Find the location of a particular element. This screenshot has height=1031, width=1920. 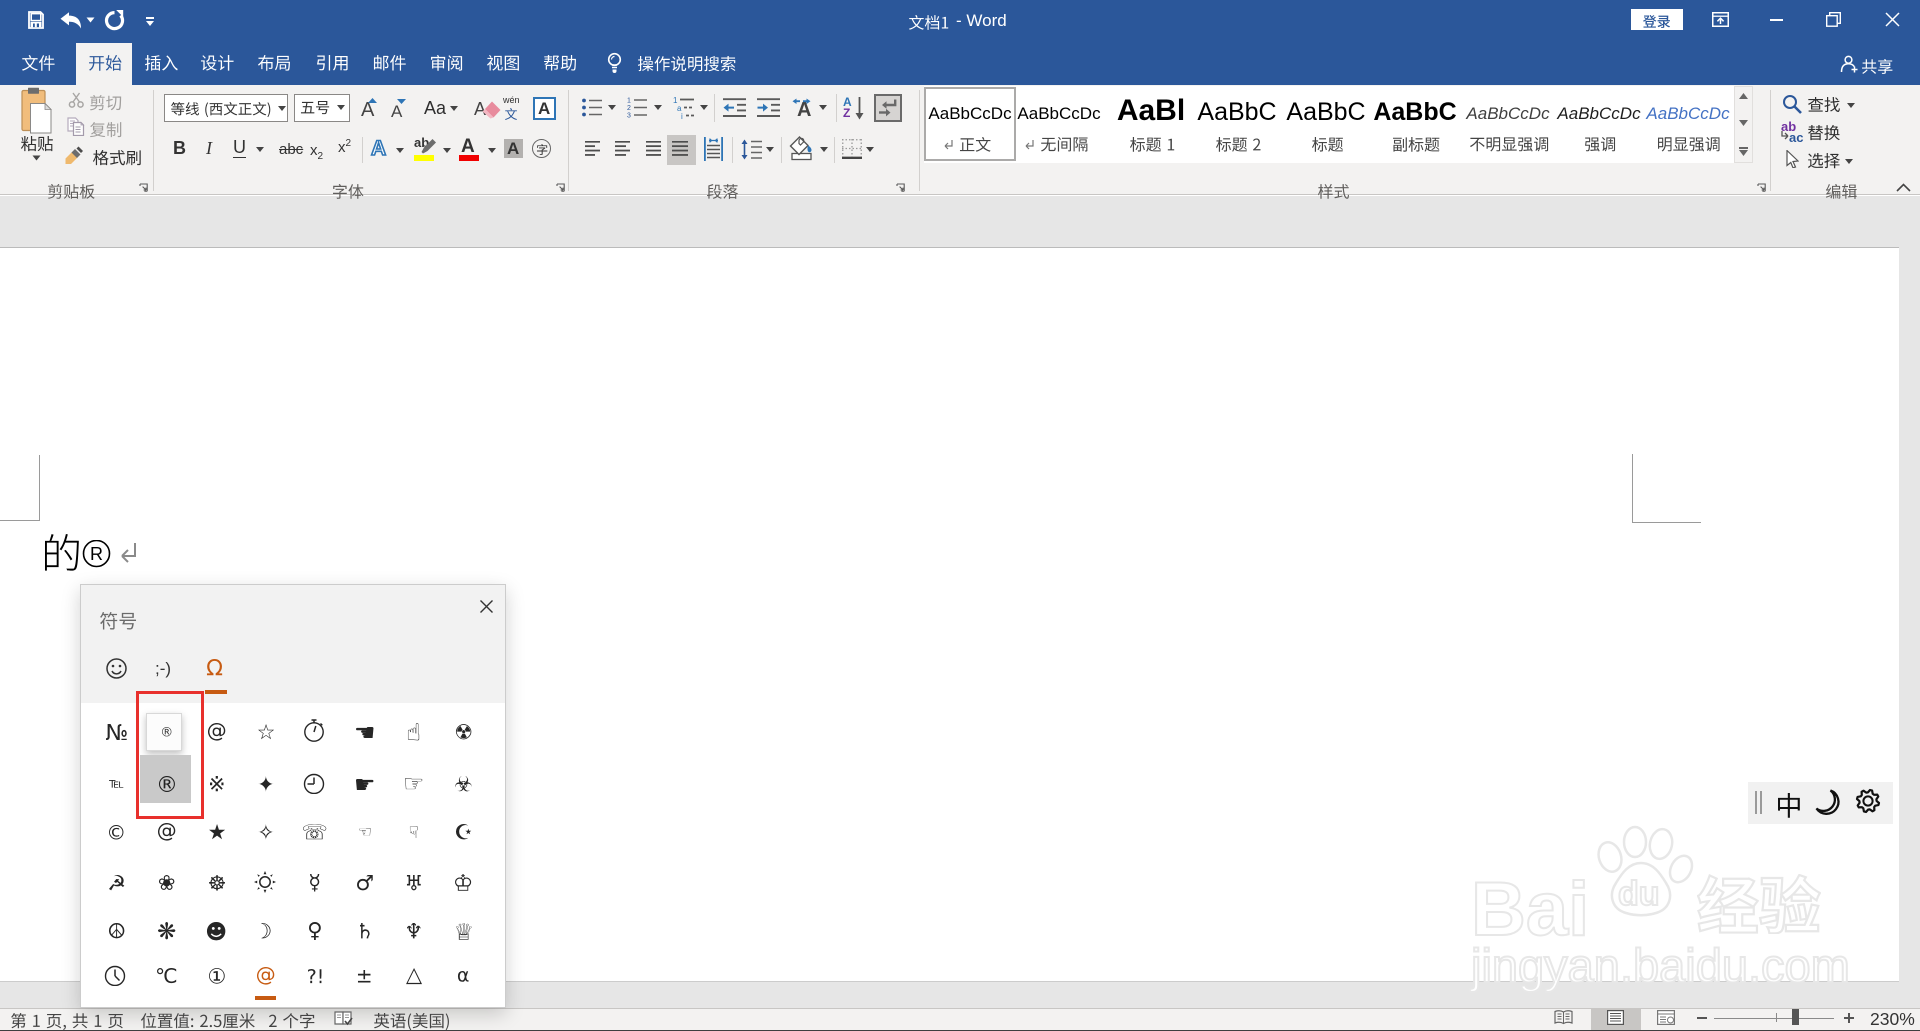

svg-text: i is located at coordinates (682, 115).